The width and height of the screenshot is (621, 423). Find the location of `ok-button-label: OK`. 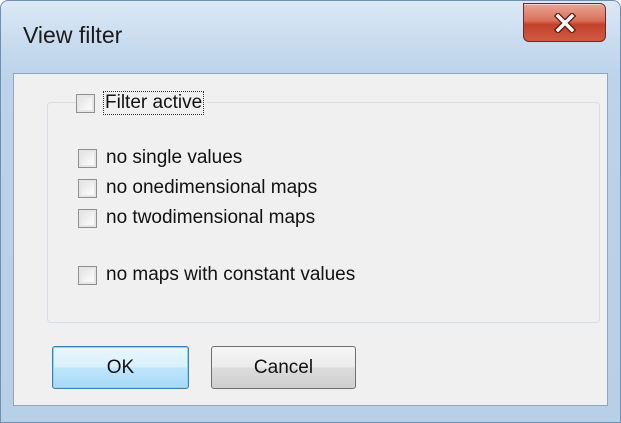

ok-button-label: OK is located at coordinates (120, 367).